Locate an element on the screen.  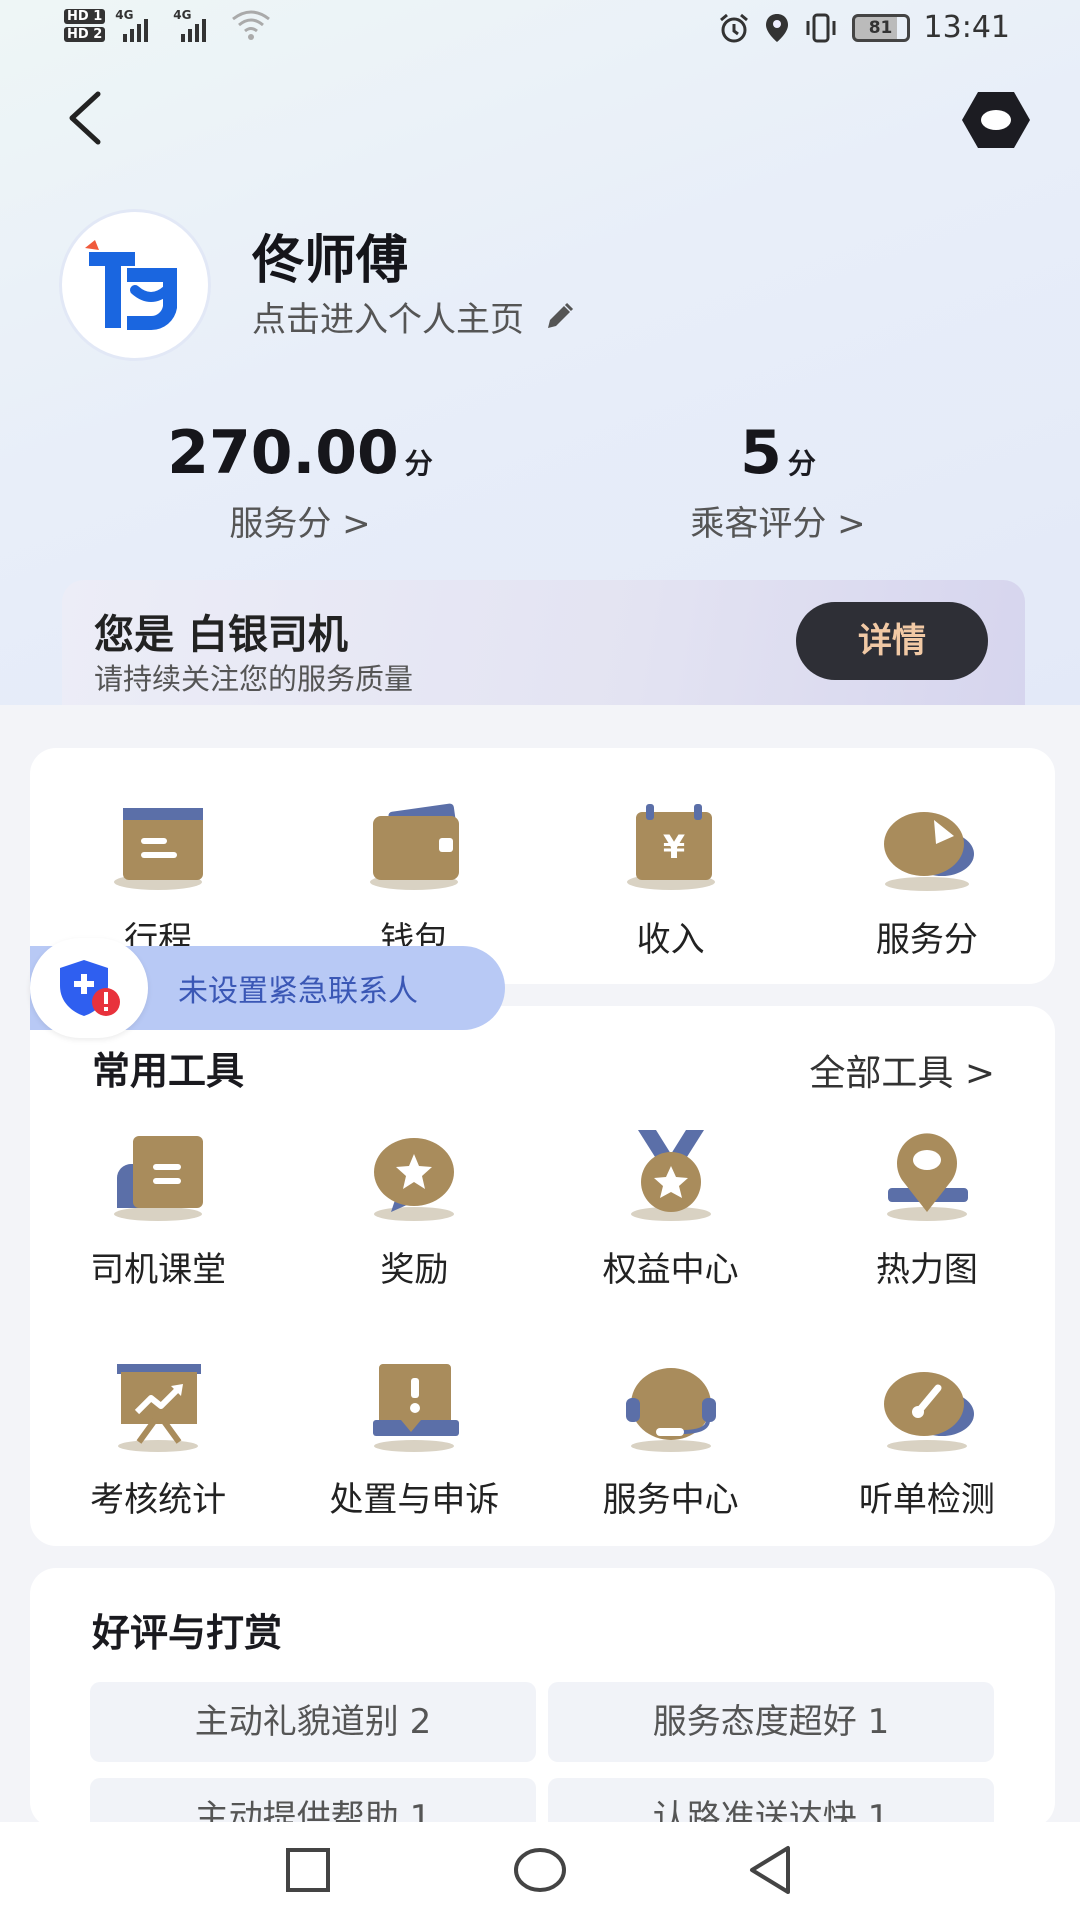
praise-tag: 主动礼貌道别 2 is located at coordinates (313, 1722).